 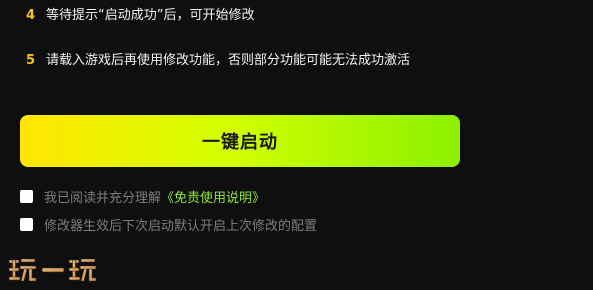 I want to click on step-number: 5, so click(x=31, y=60).